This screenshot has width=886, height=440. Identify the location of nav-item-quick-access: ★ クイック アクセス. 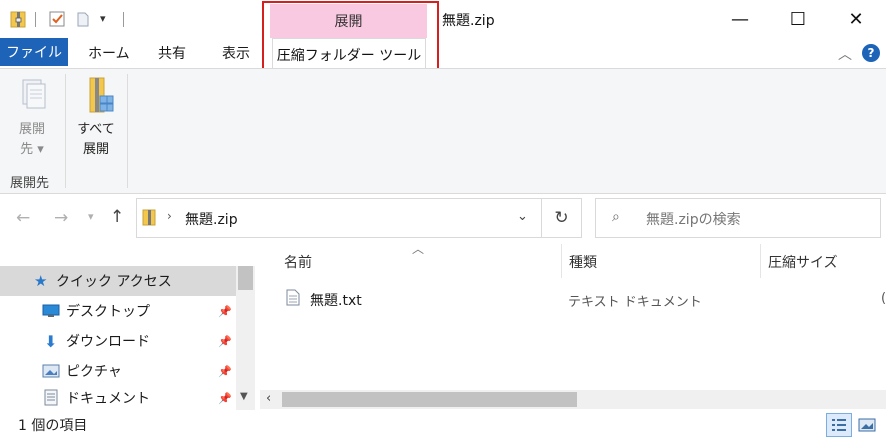
(118, 281).